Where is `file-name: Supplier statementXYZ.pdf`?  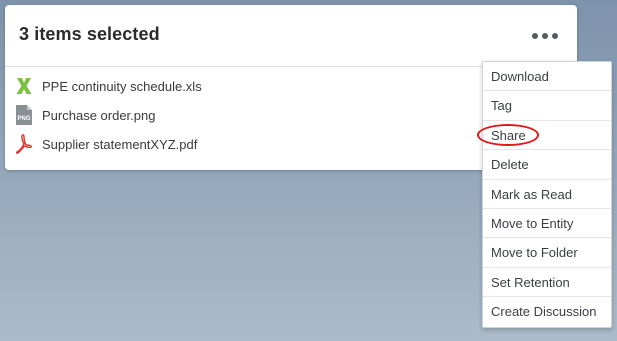 file-name: Supplier statementXYZ.pdf is located at coordinates (120, 144).